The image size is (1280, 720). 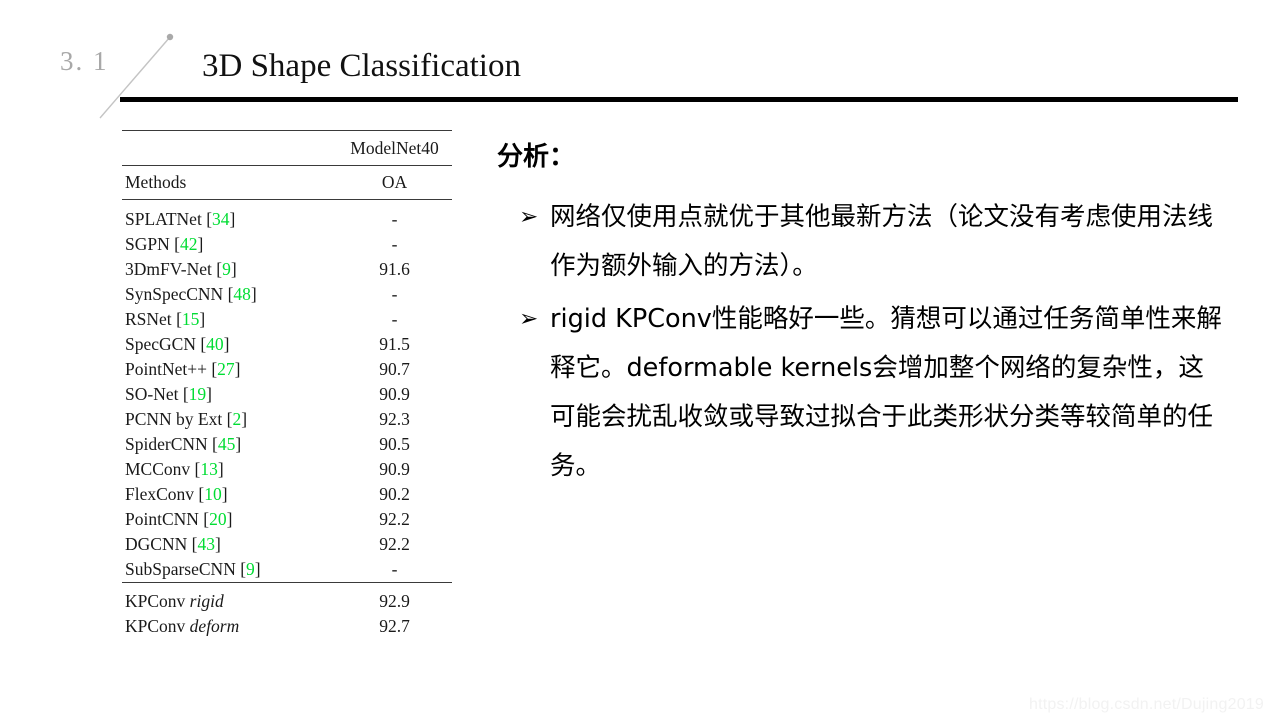 I want to click on table-row: FlexConv [10] 90.2, so click(x=287, y=494).